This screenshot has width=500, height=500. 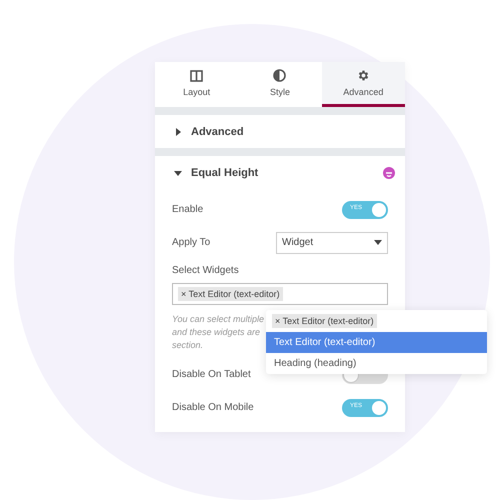 What do you see at coordinates (279, 75) in the screenshot?
I see `contrast-icon` at bounding box center [279, 75].